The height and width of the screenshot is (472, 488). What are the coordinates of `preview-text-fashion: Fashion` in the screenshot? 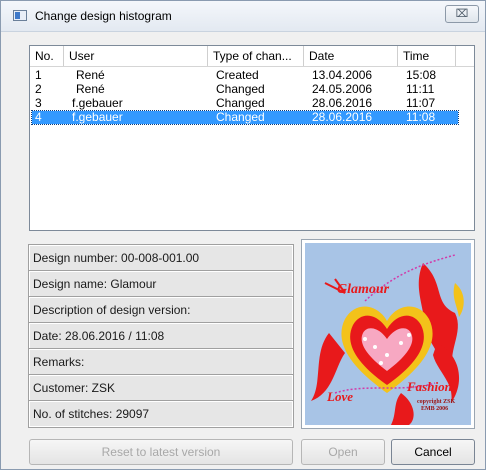 It's located at (429, 386).